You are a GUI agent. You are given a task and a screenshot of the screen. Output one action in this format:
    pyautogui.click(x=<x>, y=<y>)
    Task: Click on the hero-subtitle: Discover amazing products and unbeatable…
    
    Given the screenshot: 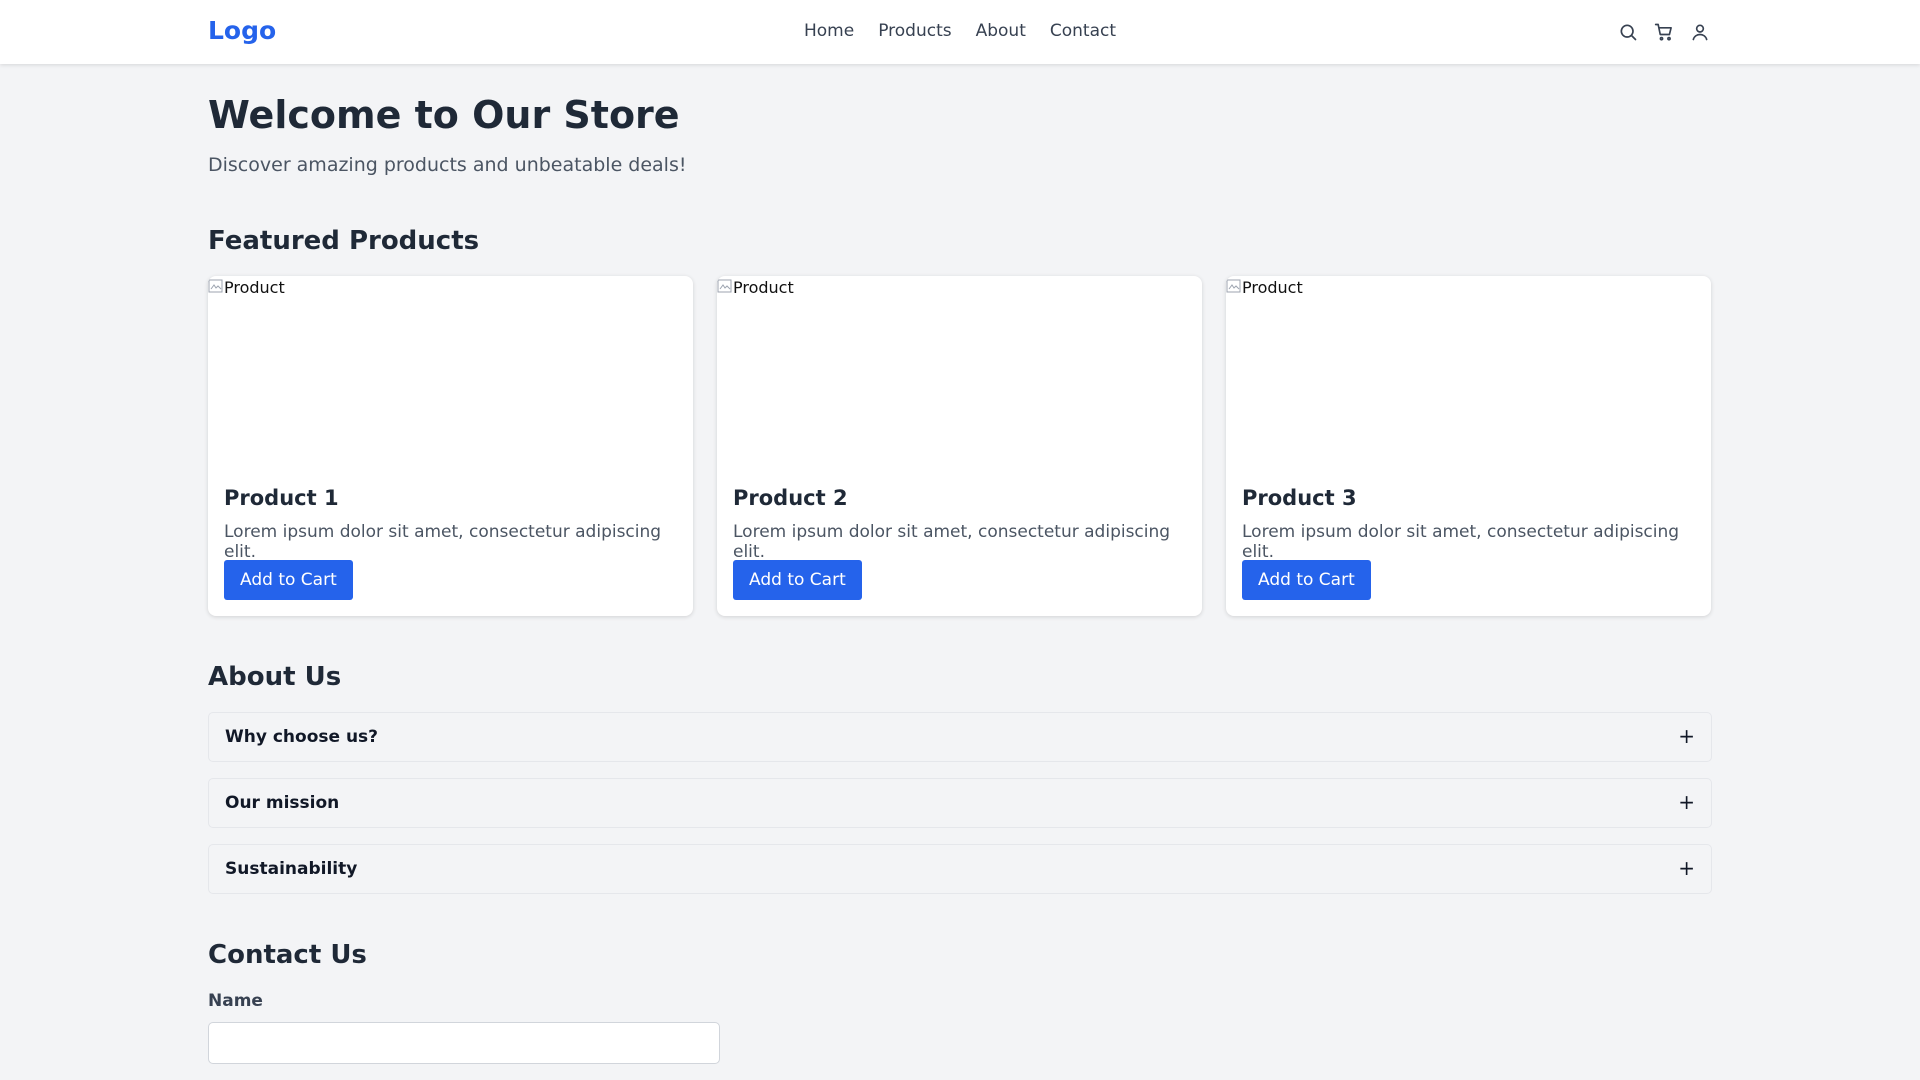 What is the action you would take?
    pyautogui.click(x=447, y=165)
    